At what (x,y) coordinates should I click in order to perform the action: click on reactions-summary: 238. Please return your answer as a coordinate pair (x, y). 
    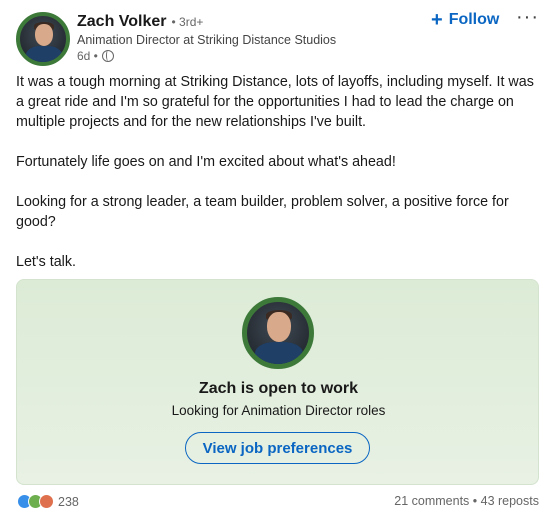
    Looking at the image, I should click on (48, 501).